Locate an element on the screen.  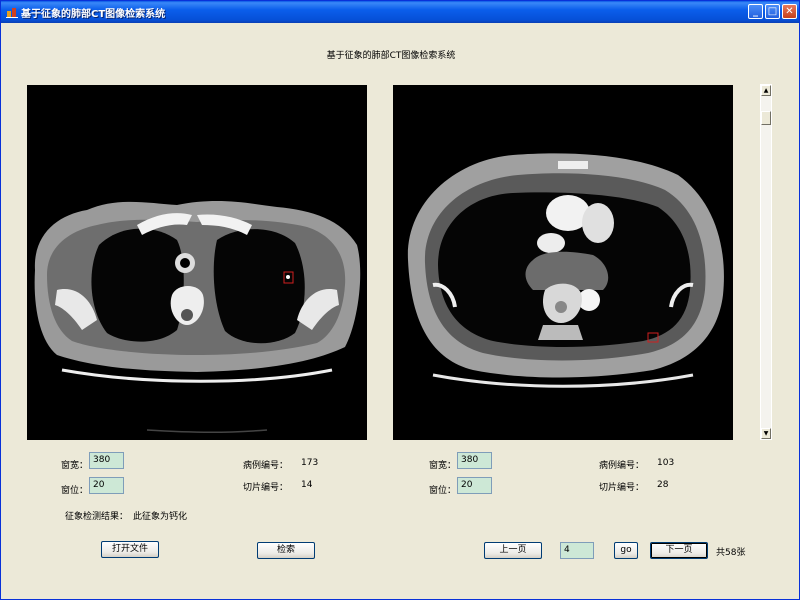
right-case-id-value: 103 is located at coordinates (666, 463).